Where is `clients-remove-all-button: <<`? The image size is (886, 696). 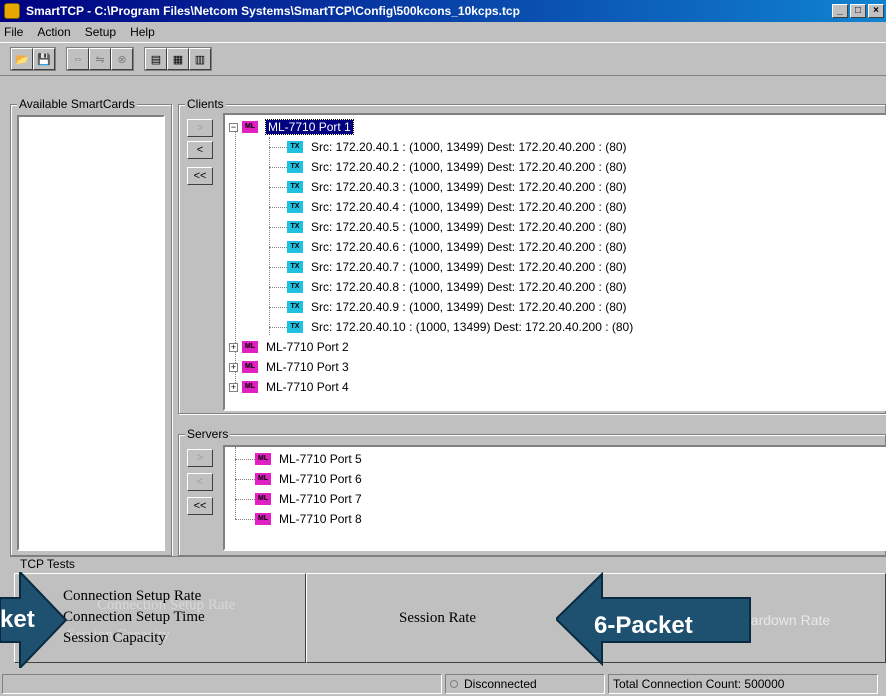
clients-remove-all-button: << is located at coordinates (200, 176).